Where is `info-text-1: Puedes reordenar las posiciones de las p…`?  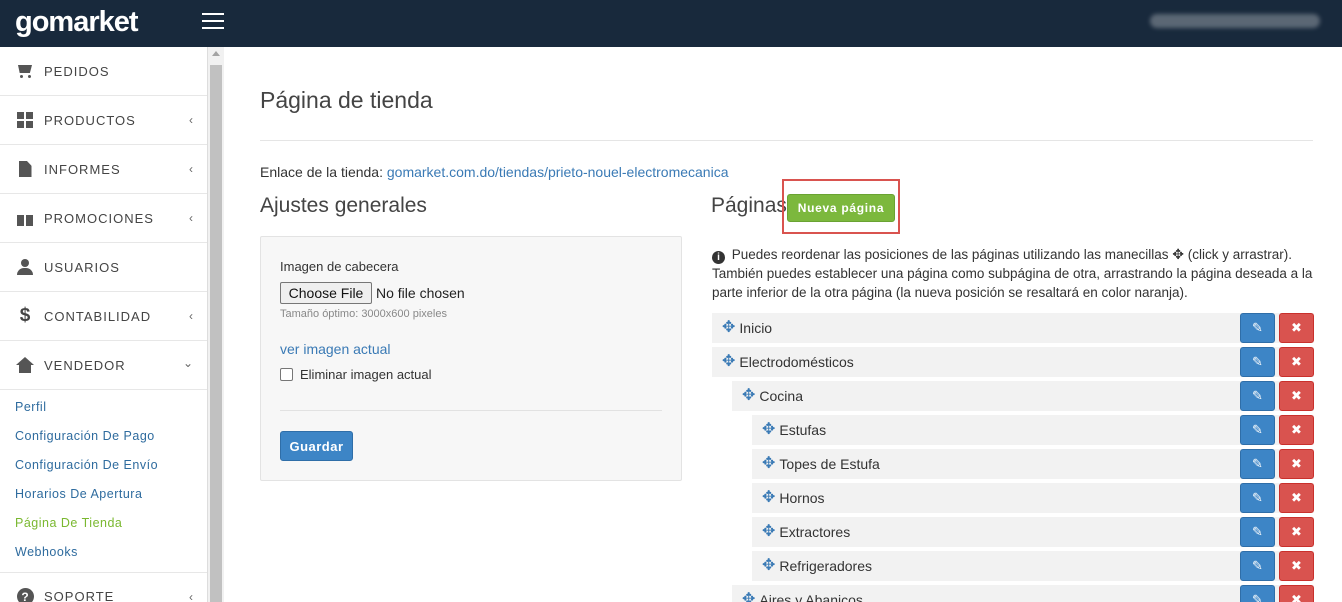 info-text-1: Puedes reordenar las posiciones de las p… is located at coordinates (950, 254).